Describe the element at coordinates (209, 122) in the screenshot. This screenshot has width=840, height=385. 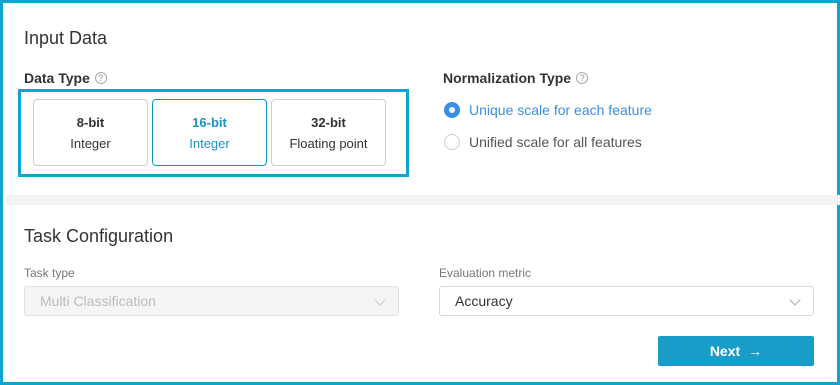
I see `data-type-16bit-bits: 16-bit` at that location.